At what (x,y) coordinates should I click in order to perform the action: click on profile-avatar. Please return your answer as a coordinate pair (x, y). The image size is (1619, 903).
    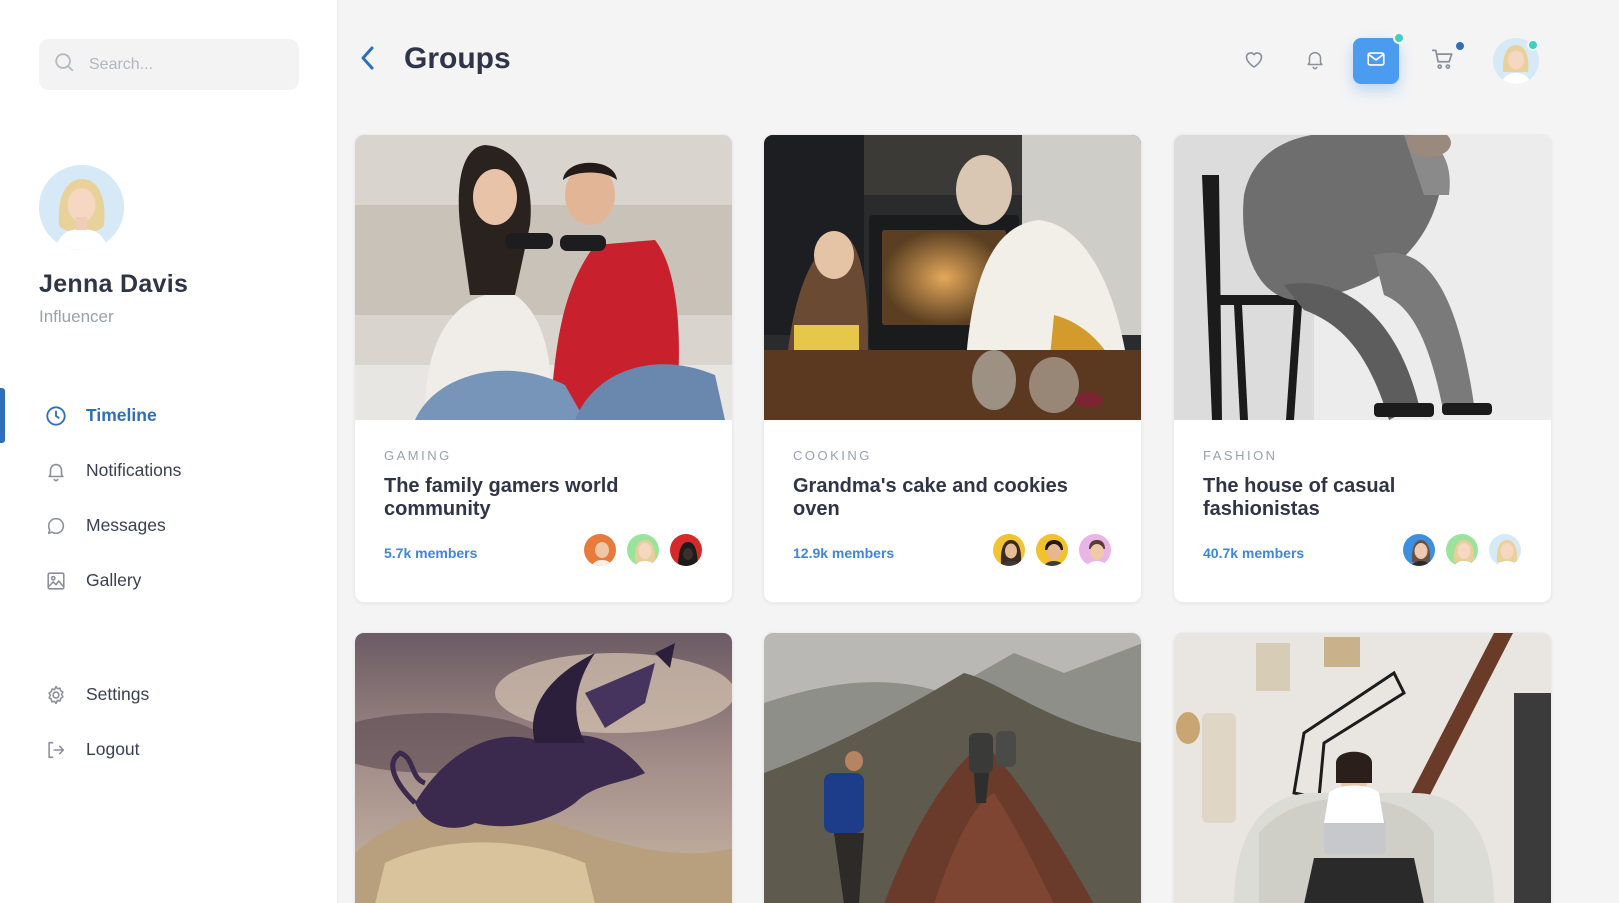
    Looking at the image, I should click on (81, 207).